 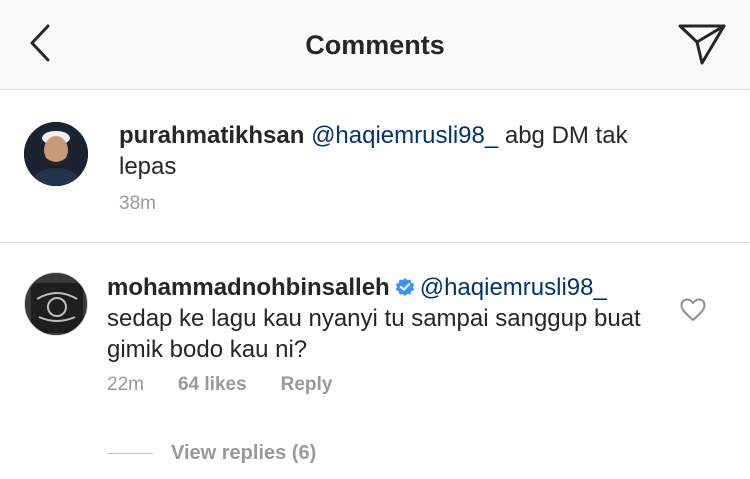 What do you see at coordinates (125, 384) in the screenshot?
I see `comment-time: 22m` at bounding box center [125, 384].